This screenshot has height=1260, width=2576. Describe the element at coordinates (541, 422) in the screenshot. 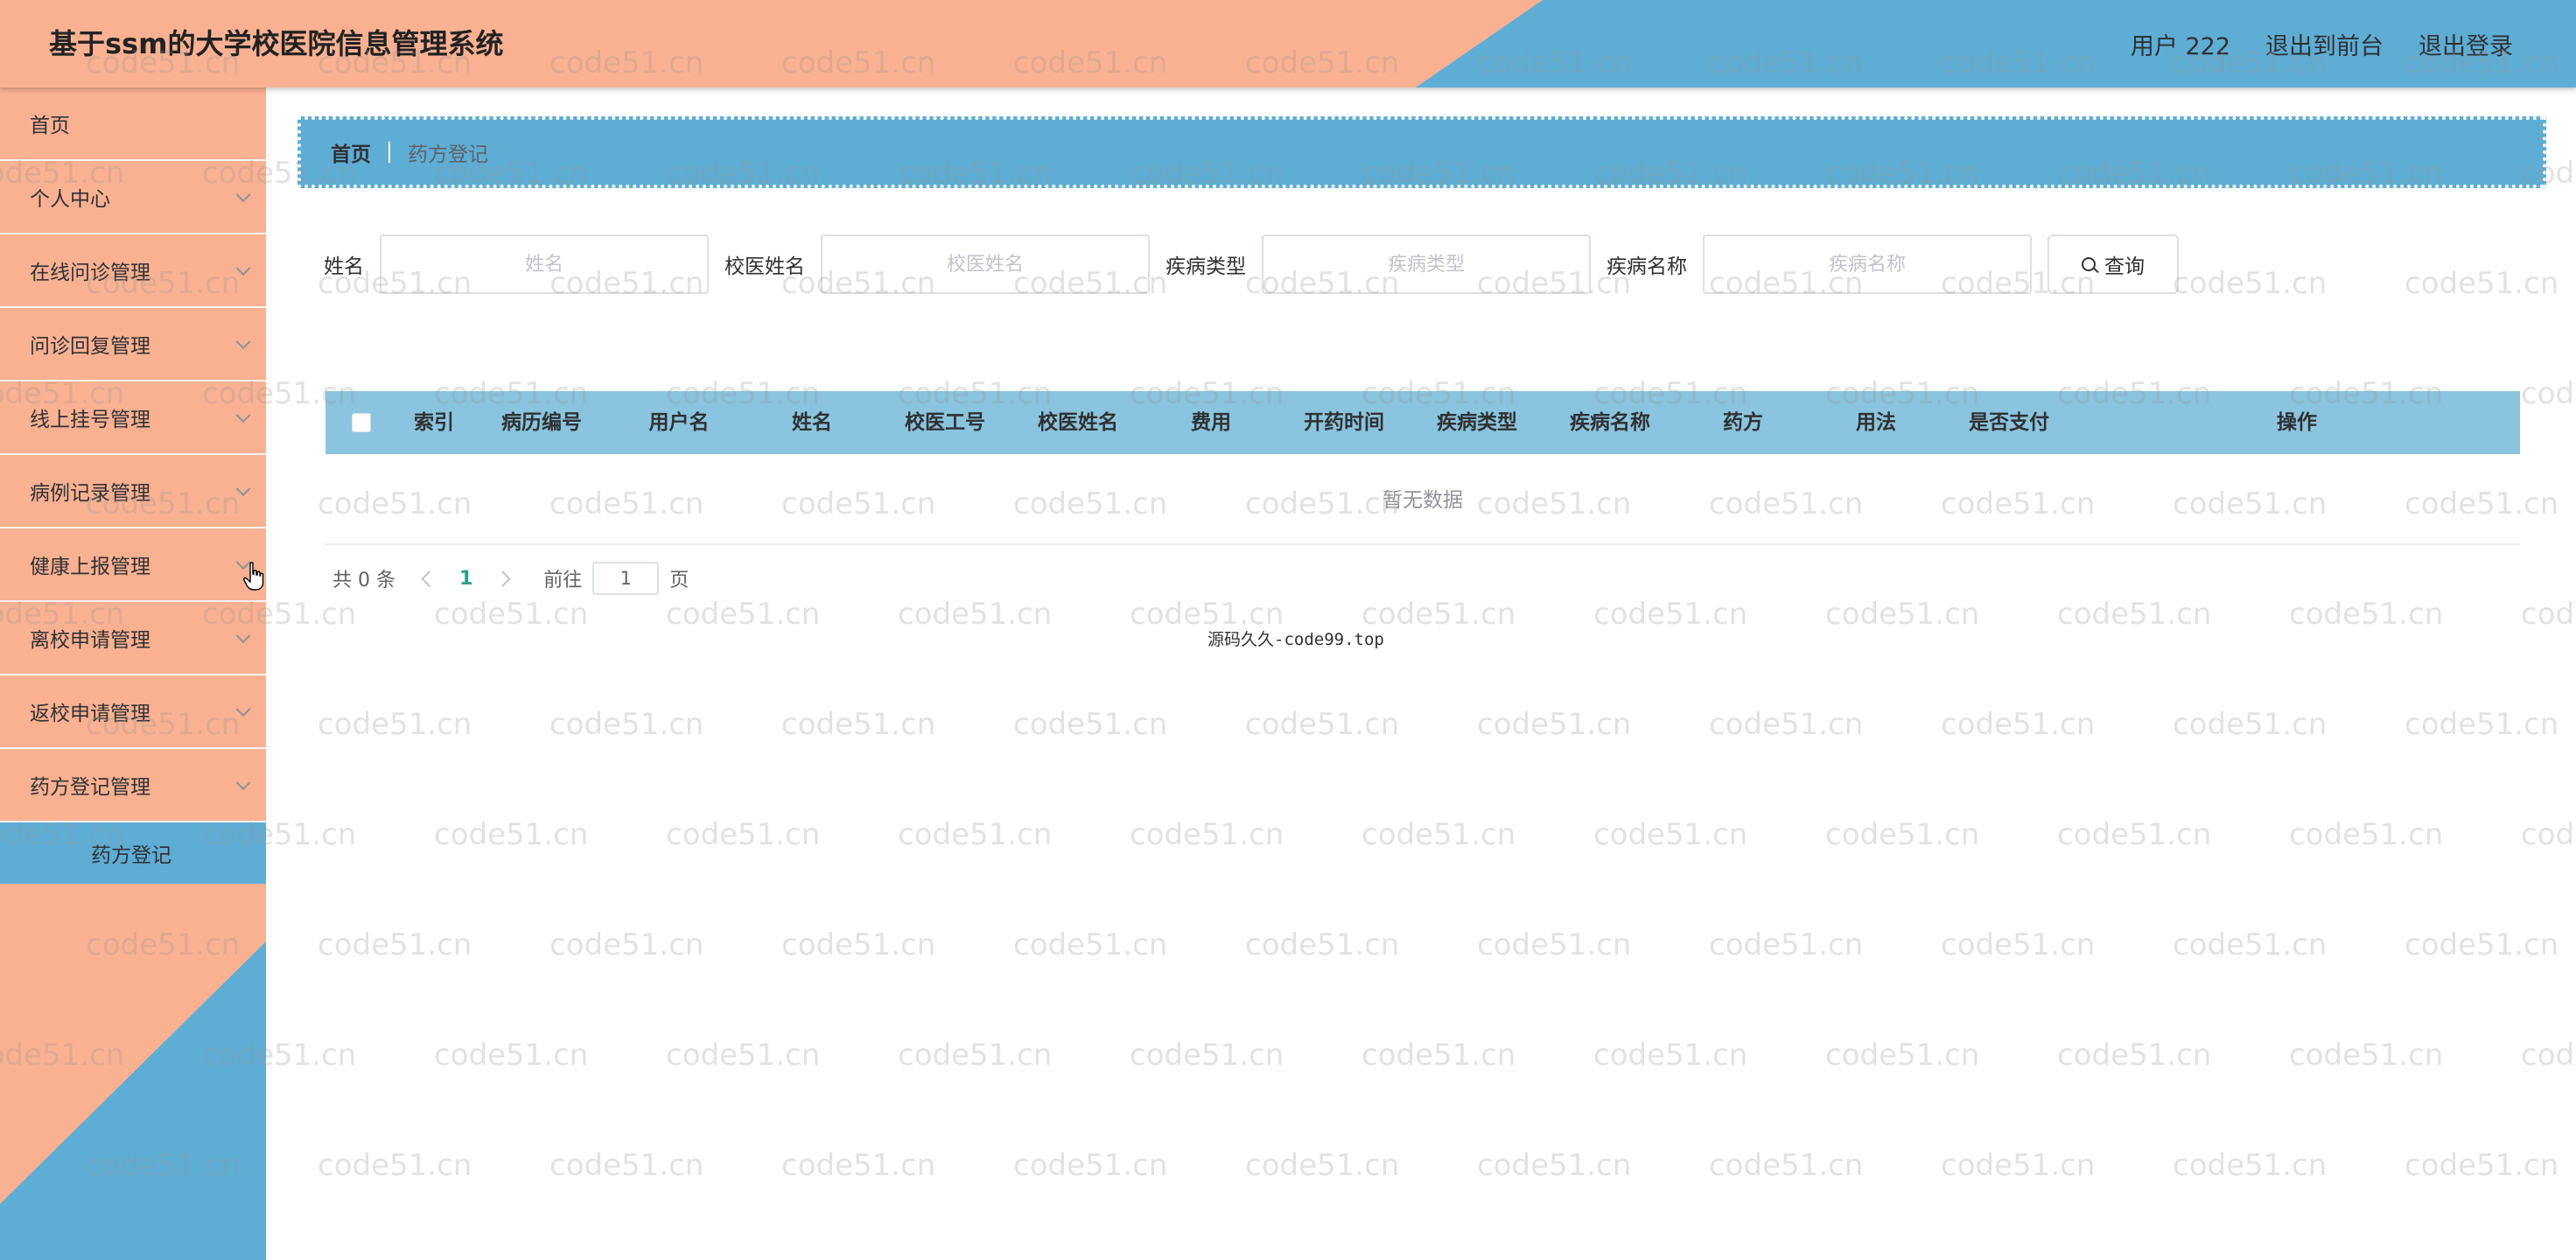

I see `column-header: 病历编号` at that location.